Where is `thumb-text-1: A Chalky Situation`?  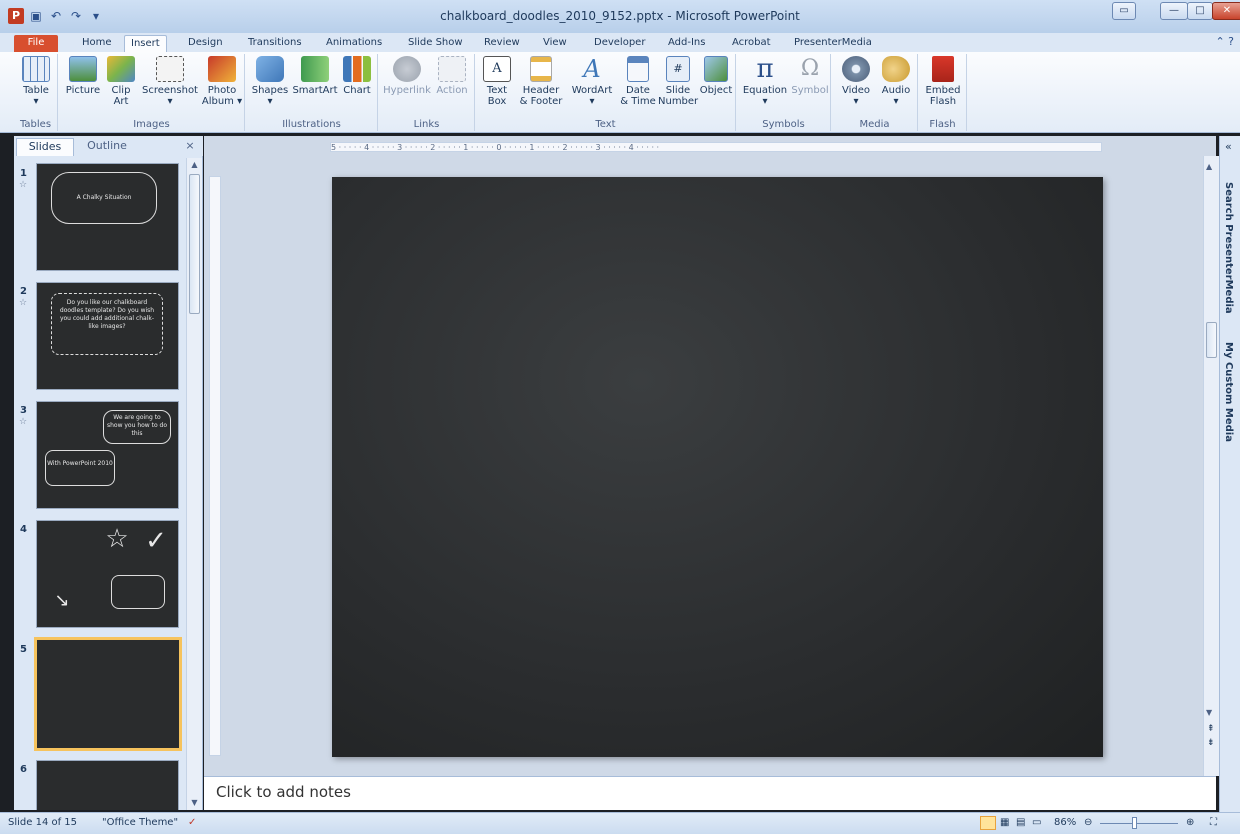
thumb-text-1: A Chalky Situation is located at coordinates (104, 197).